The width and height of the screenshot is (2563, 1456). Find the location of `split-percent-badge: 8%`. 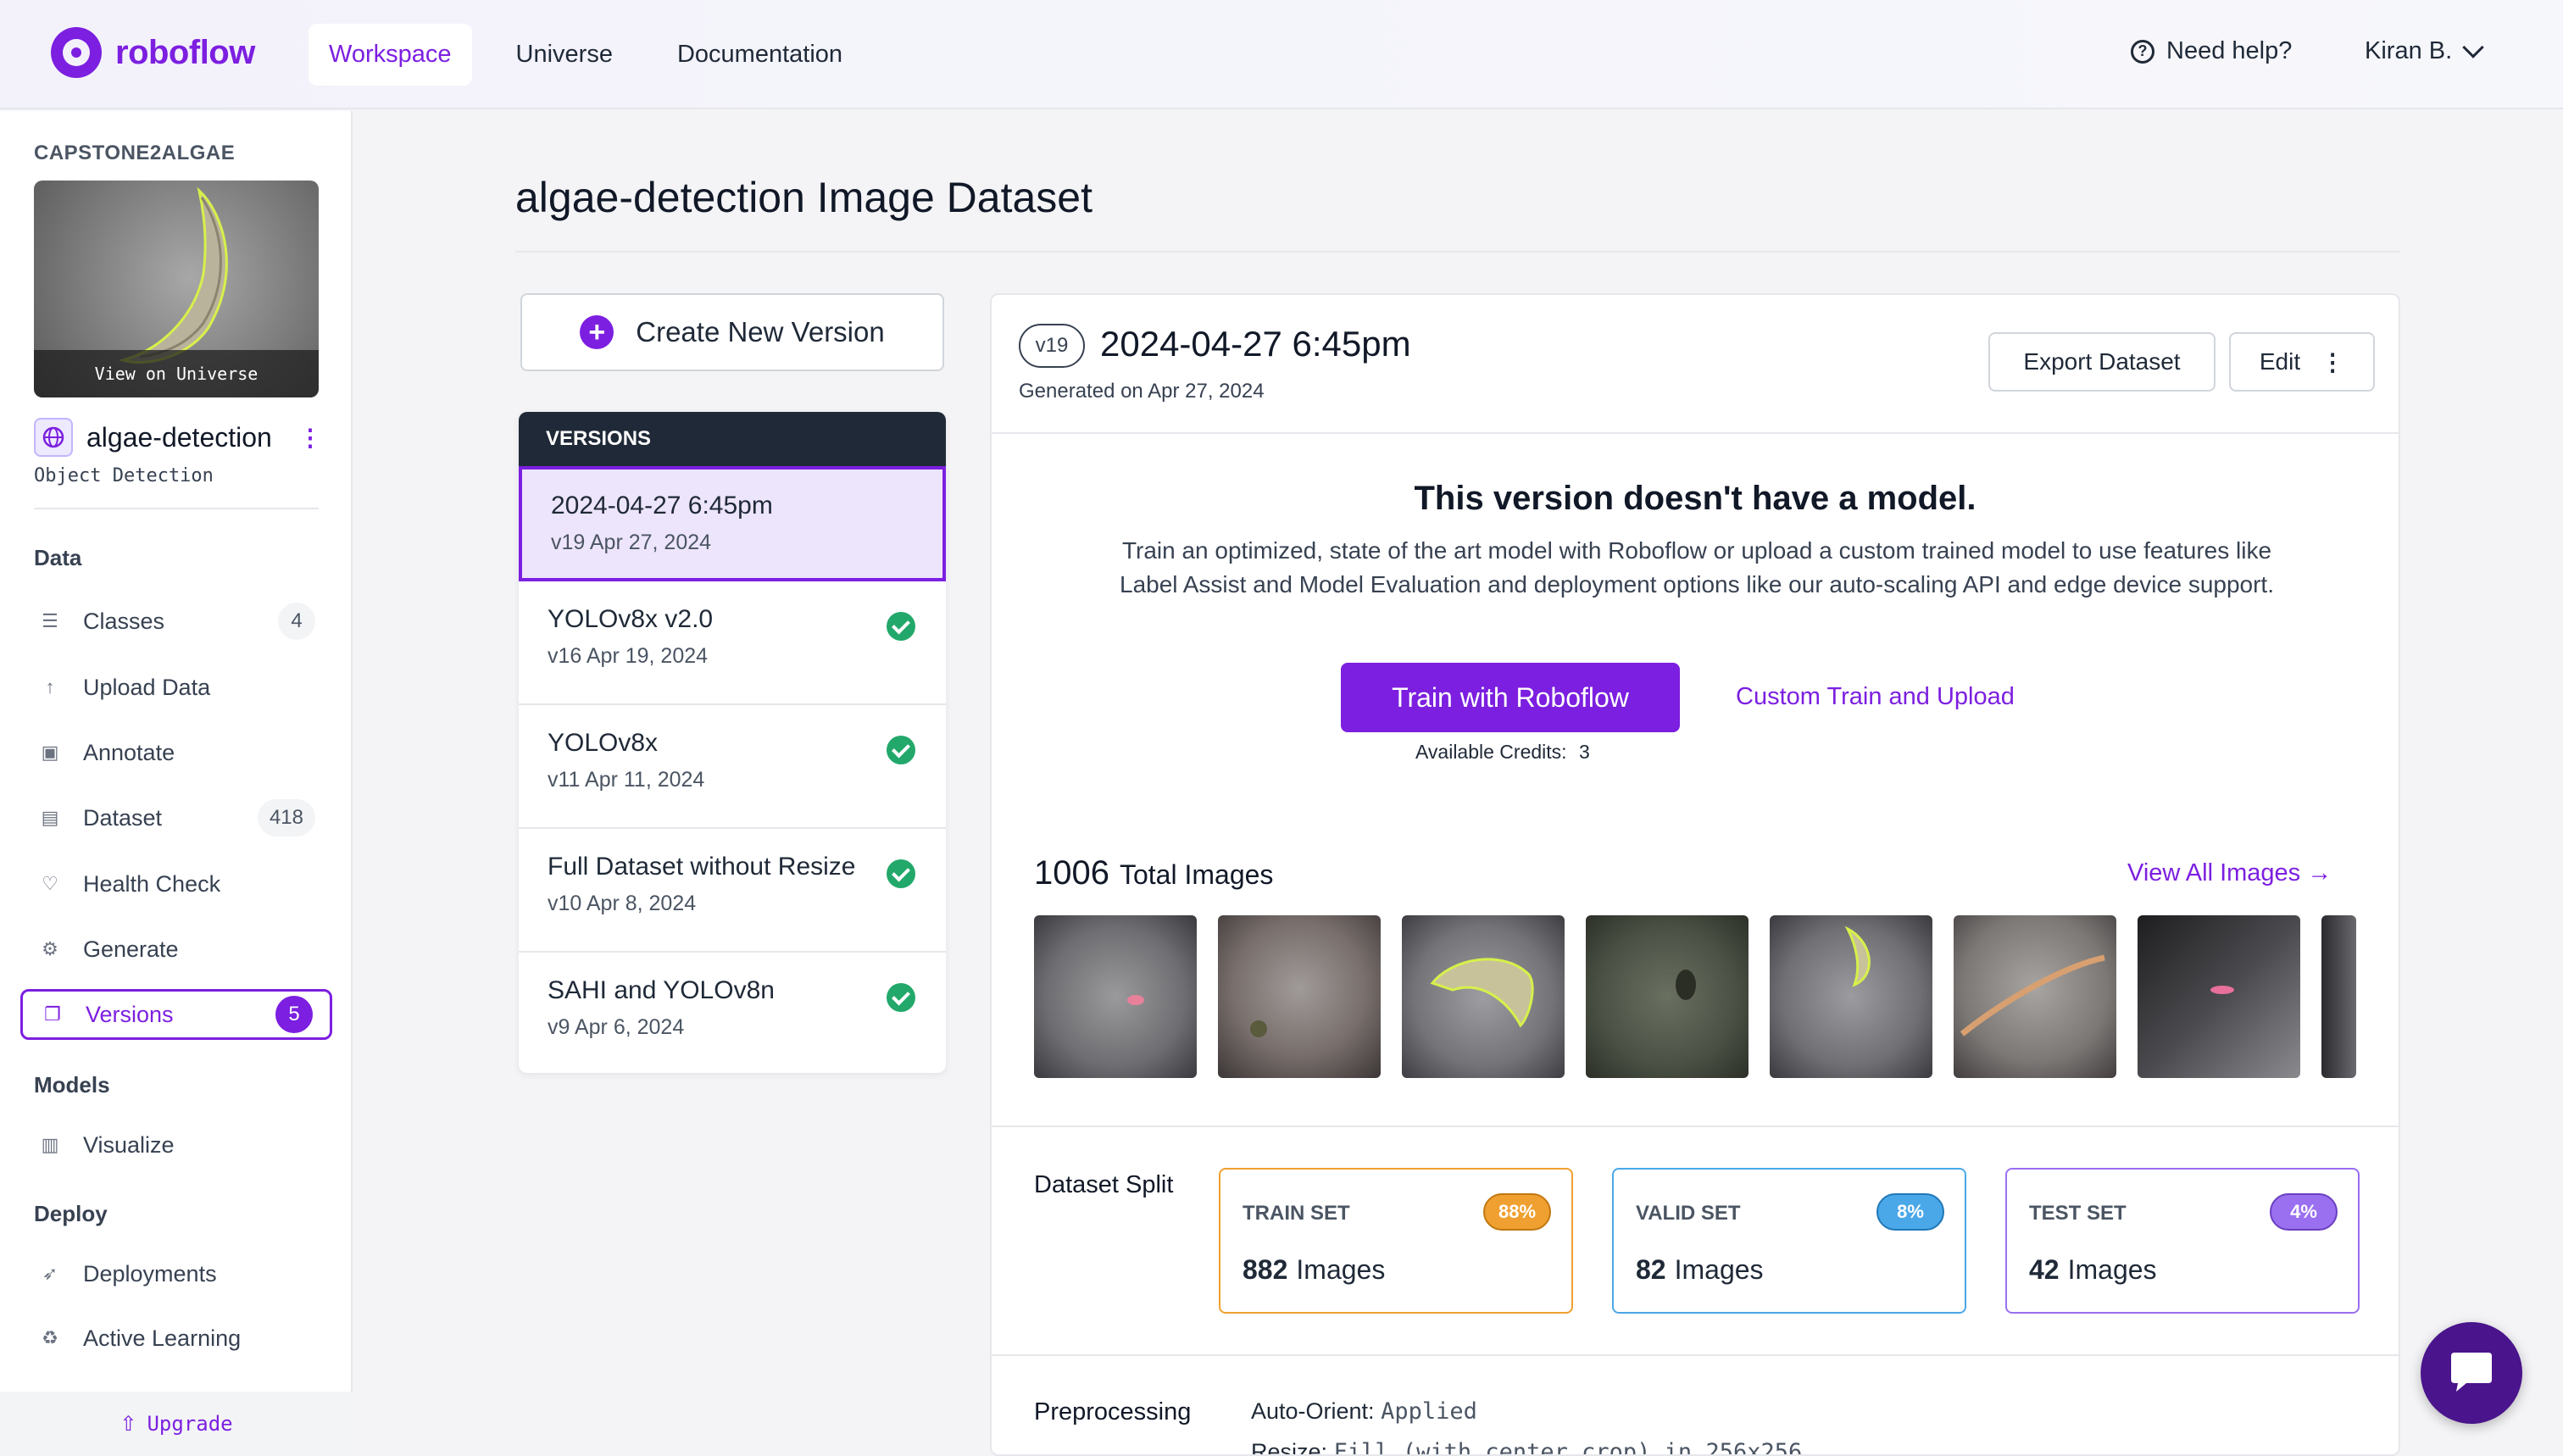

split-percent-badge: 8% is located at coordinates (1910, 1212).